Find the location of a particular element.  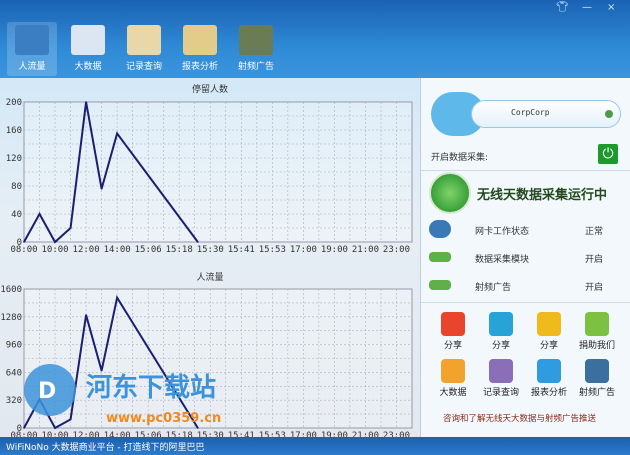

report-icon is located at coordinates (200, 40).